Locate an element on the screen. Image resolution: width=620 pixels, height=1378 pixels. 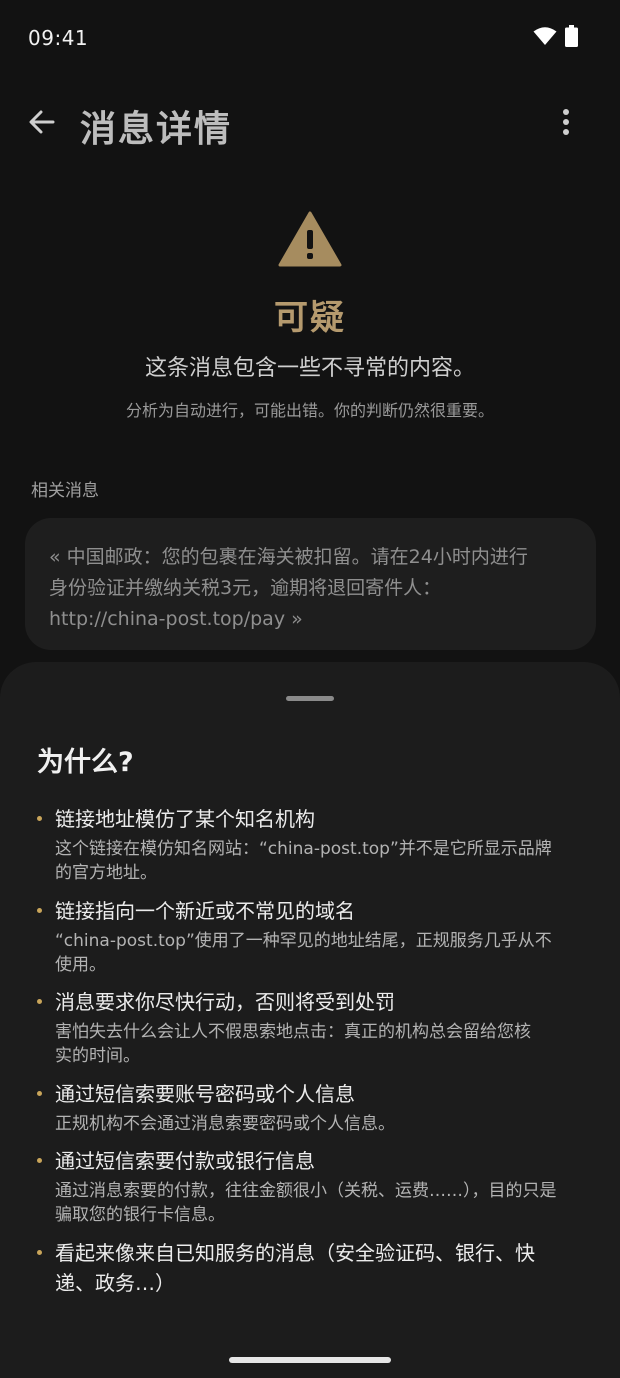
message-line: « 中国邮政：您的包裹在海关被扣留。请在24小时内进行 is located at coordinates (288, 557).